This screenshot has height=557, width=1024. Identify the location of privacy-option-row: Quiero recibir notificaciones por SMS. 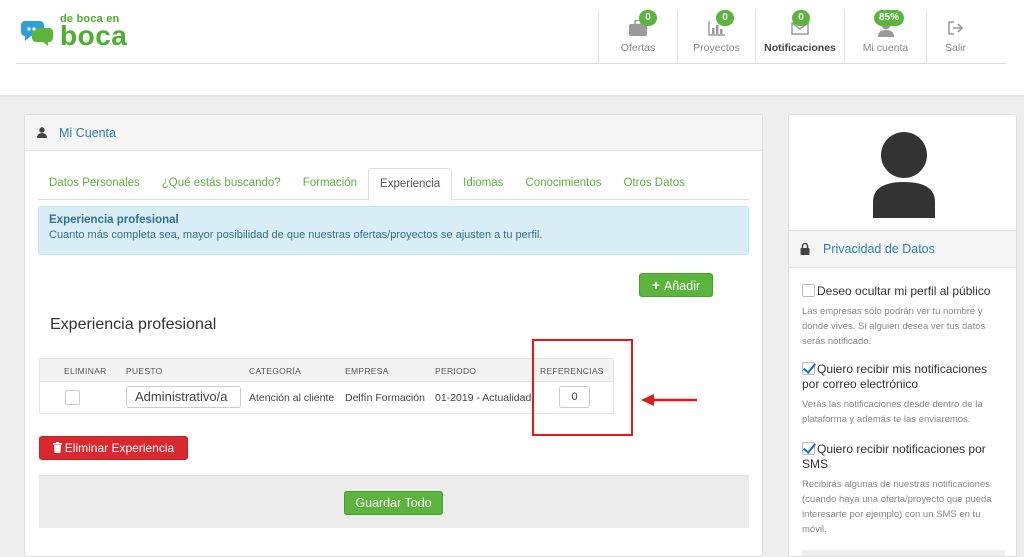
(902, 457).